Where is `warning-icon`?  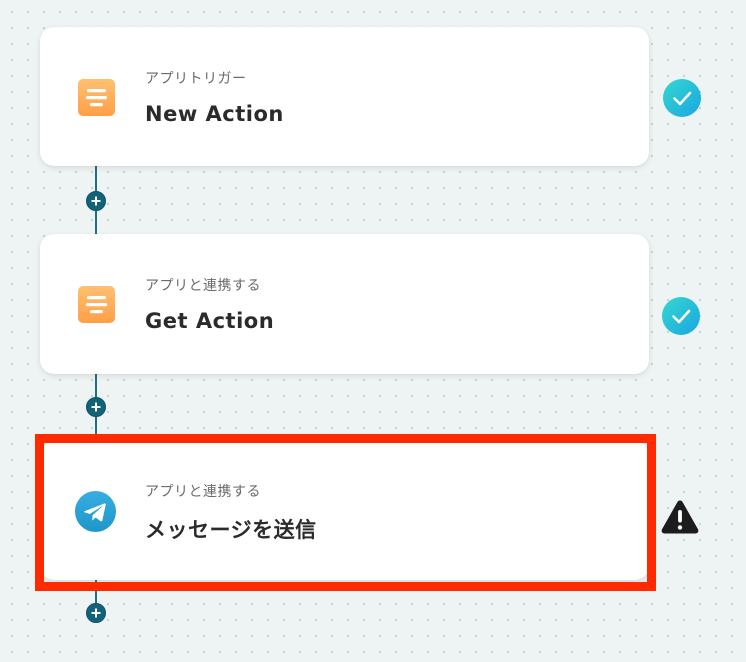 warning-icon is located at coordinates (680, 517).